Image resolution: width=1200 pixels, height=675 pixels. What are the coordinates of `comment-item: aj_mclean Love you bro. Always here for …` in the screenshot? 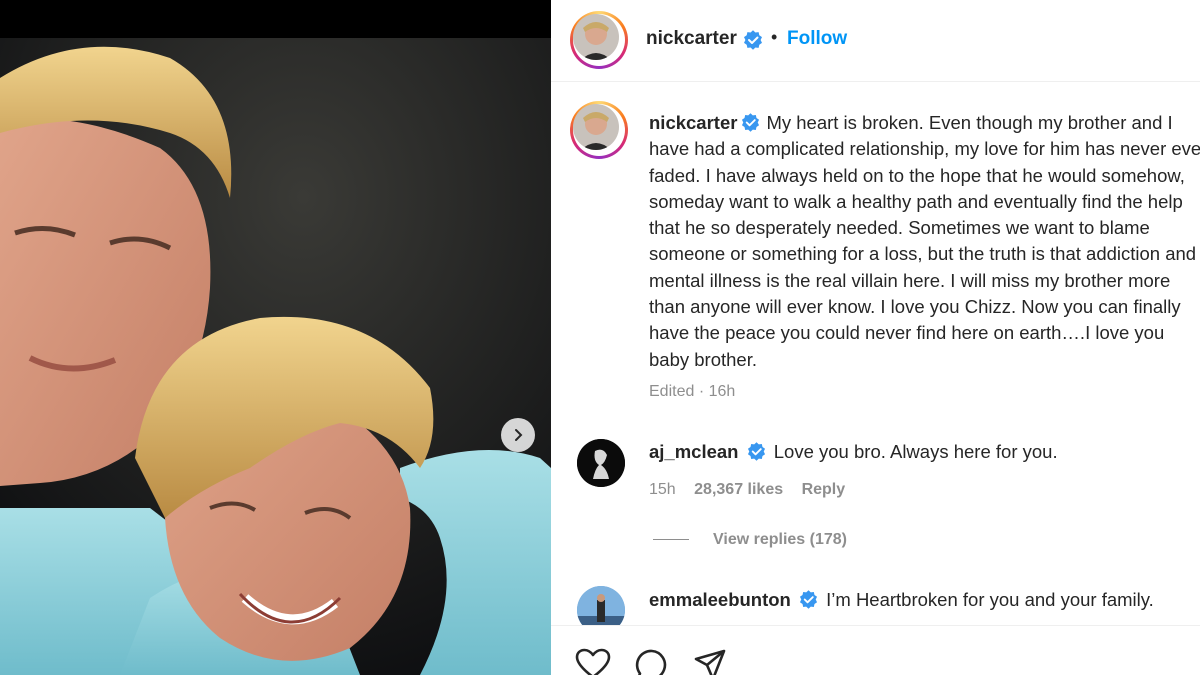 It's located at (853, 452).